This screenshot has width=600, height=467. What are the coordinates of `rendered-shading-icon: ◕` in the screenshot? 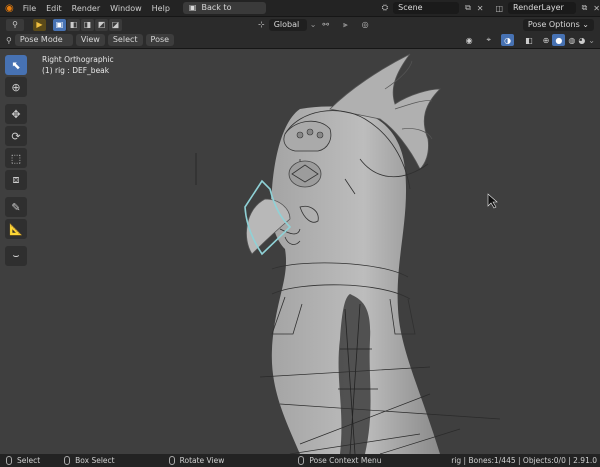 It's located at (581, 40).